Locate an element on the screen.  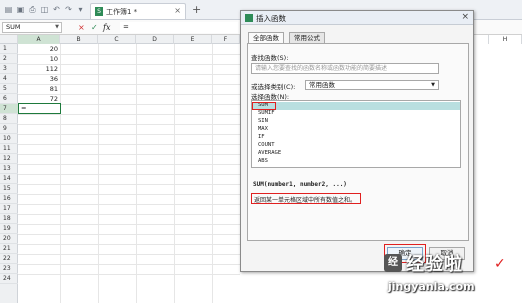
function-item-max: MAX is located at coordinates (356, 130).